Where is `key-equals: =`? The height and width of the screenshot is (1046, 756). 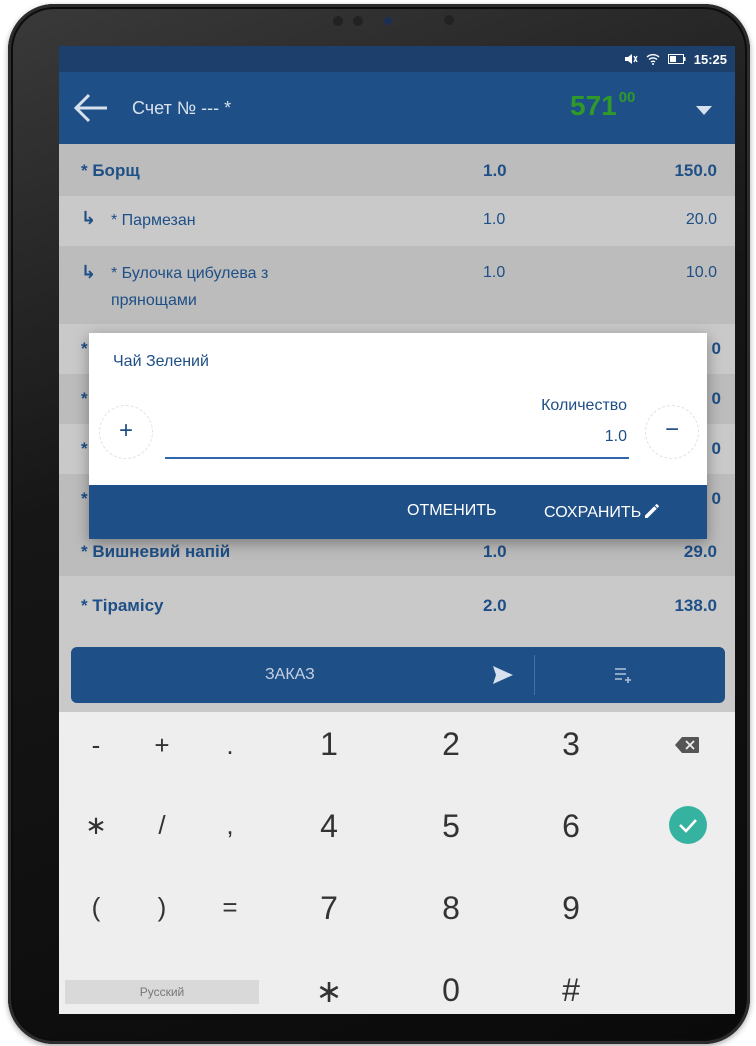 key-equals: = is located at coordinates (230, 907).